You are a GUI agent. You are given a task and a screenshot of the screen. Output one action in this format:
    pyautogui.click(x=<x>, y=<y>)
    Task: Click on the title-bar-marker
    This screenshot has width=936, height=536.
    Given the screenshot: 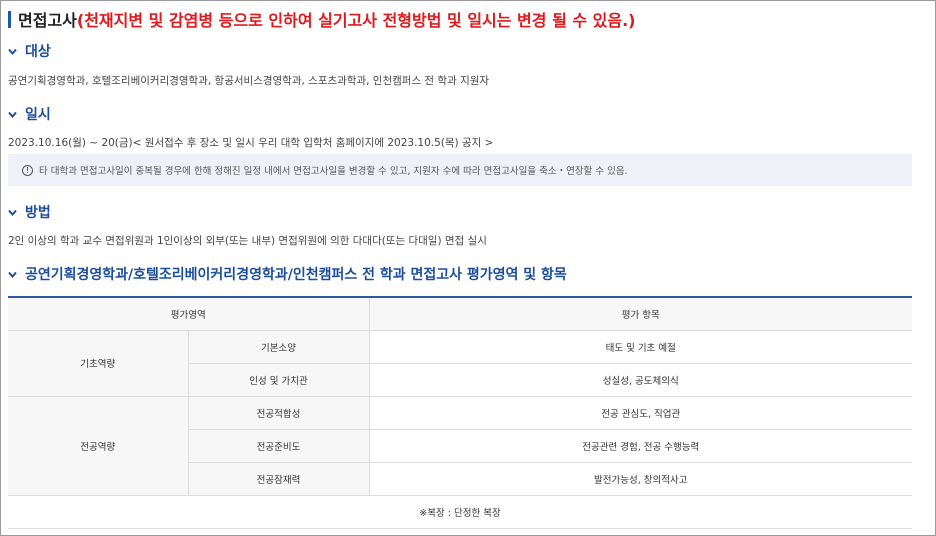 What is the action you would take?
    pyautogui.click(x=9, y=19)
    